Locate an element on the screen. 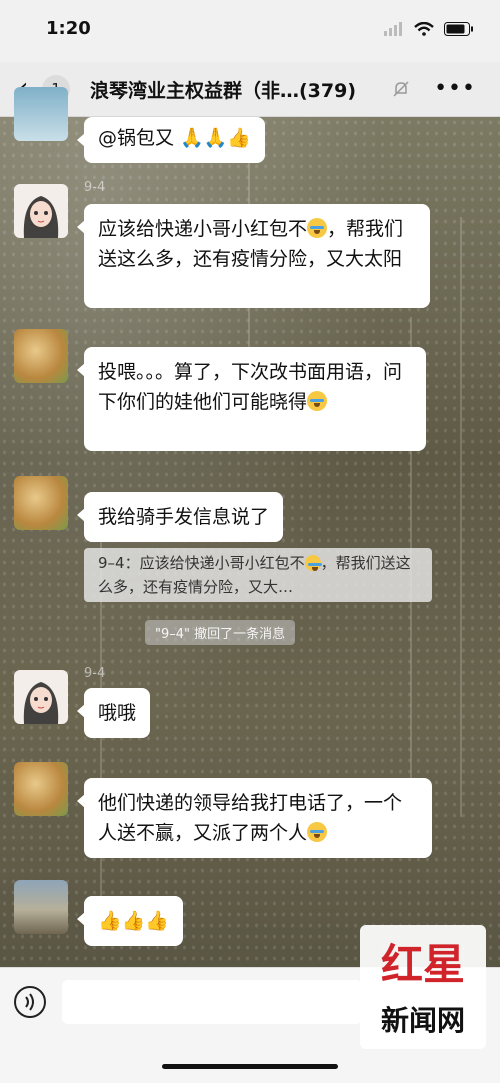 The height and width of the screenshot is (1083, 500). voice-input-icon is located at coordinates (30, 1002).